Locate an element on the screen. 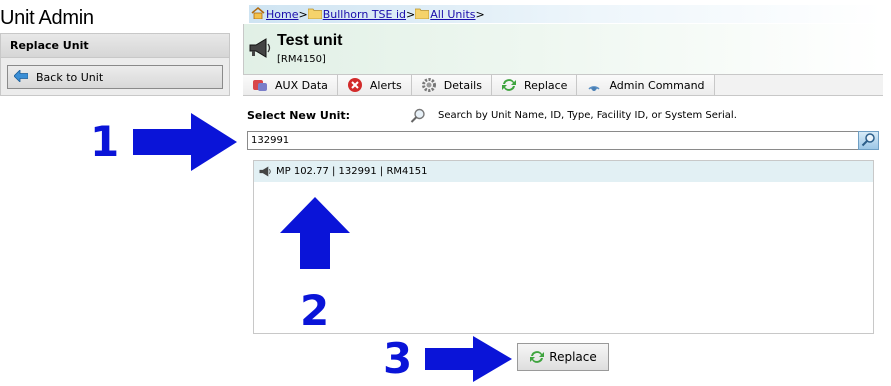 This screenshot has height=386, width=891. tab-alerts: Alerts is located at coordinates (374, 85).